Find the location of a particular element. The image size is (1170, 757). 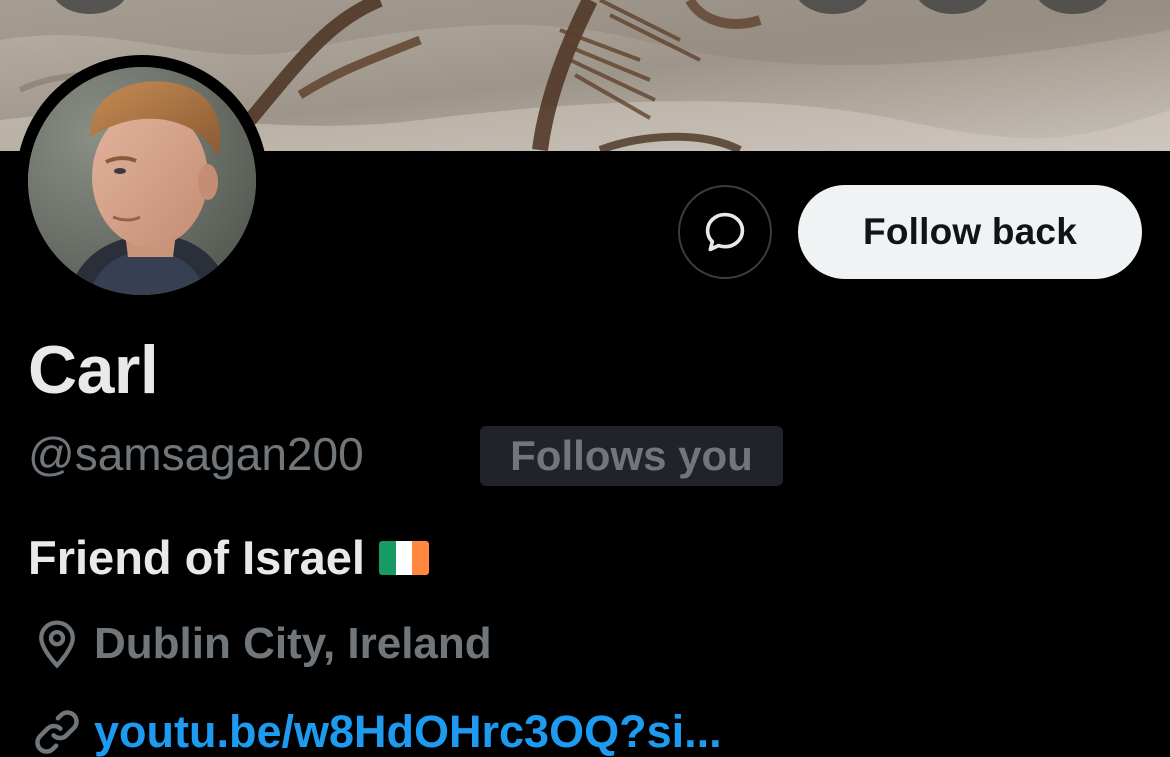

message-button is located at coordinates (725, 232).